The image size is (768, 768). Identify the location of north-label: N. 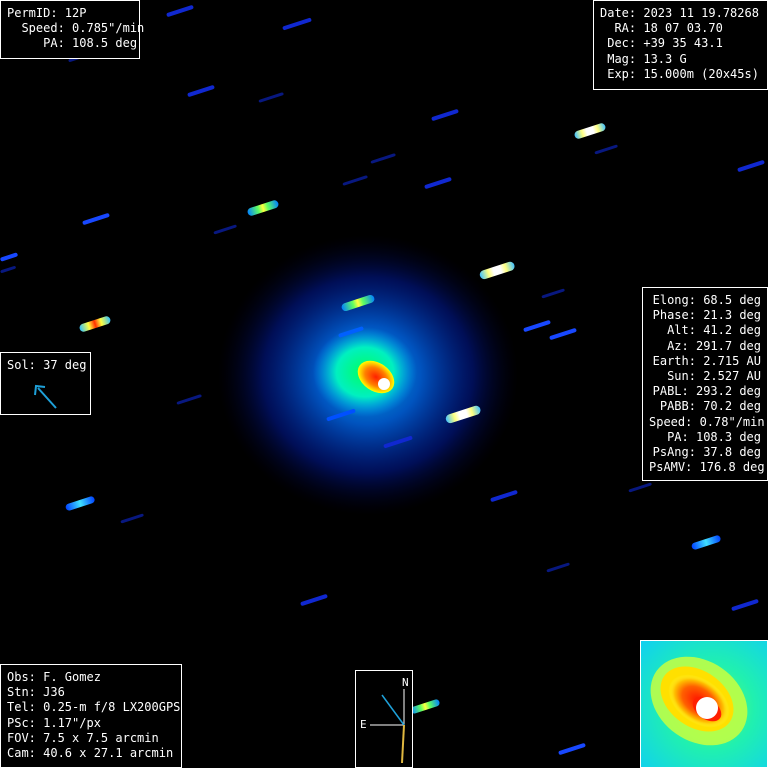
(405, 682).